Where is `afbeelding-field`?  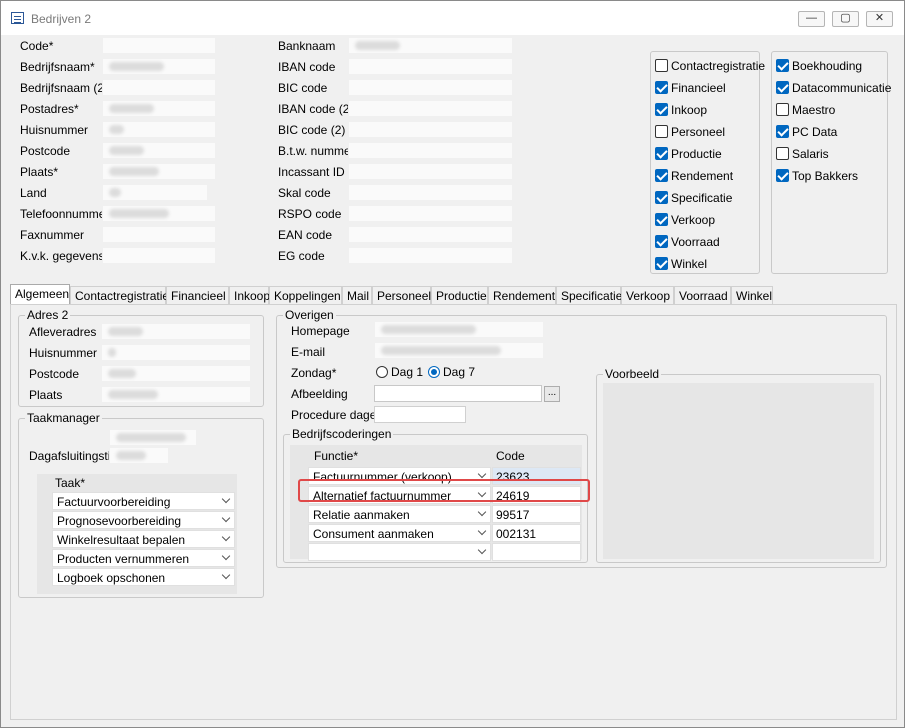 afbeelding-field is located at coordinates (458, 393).